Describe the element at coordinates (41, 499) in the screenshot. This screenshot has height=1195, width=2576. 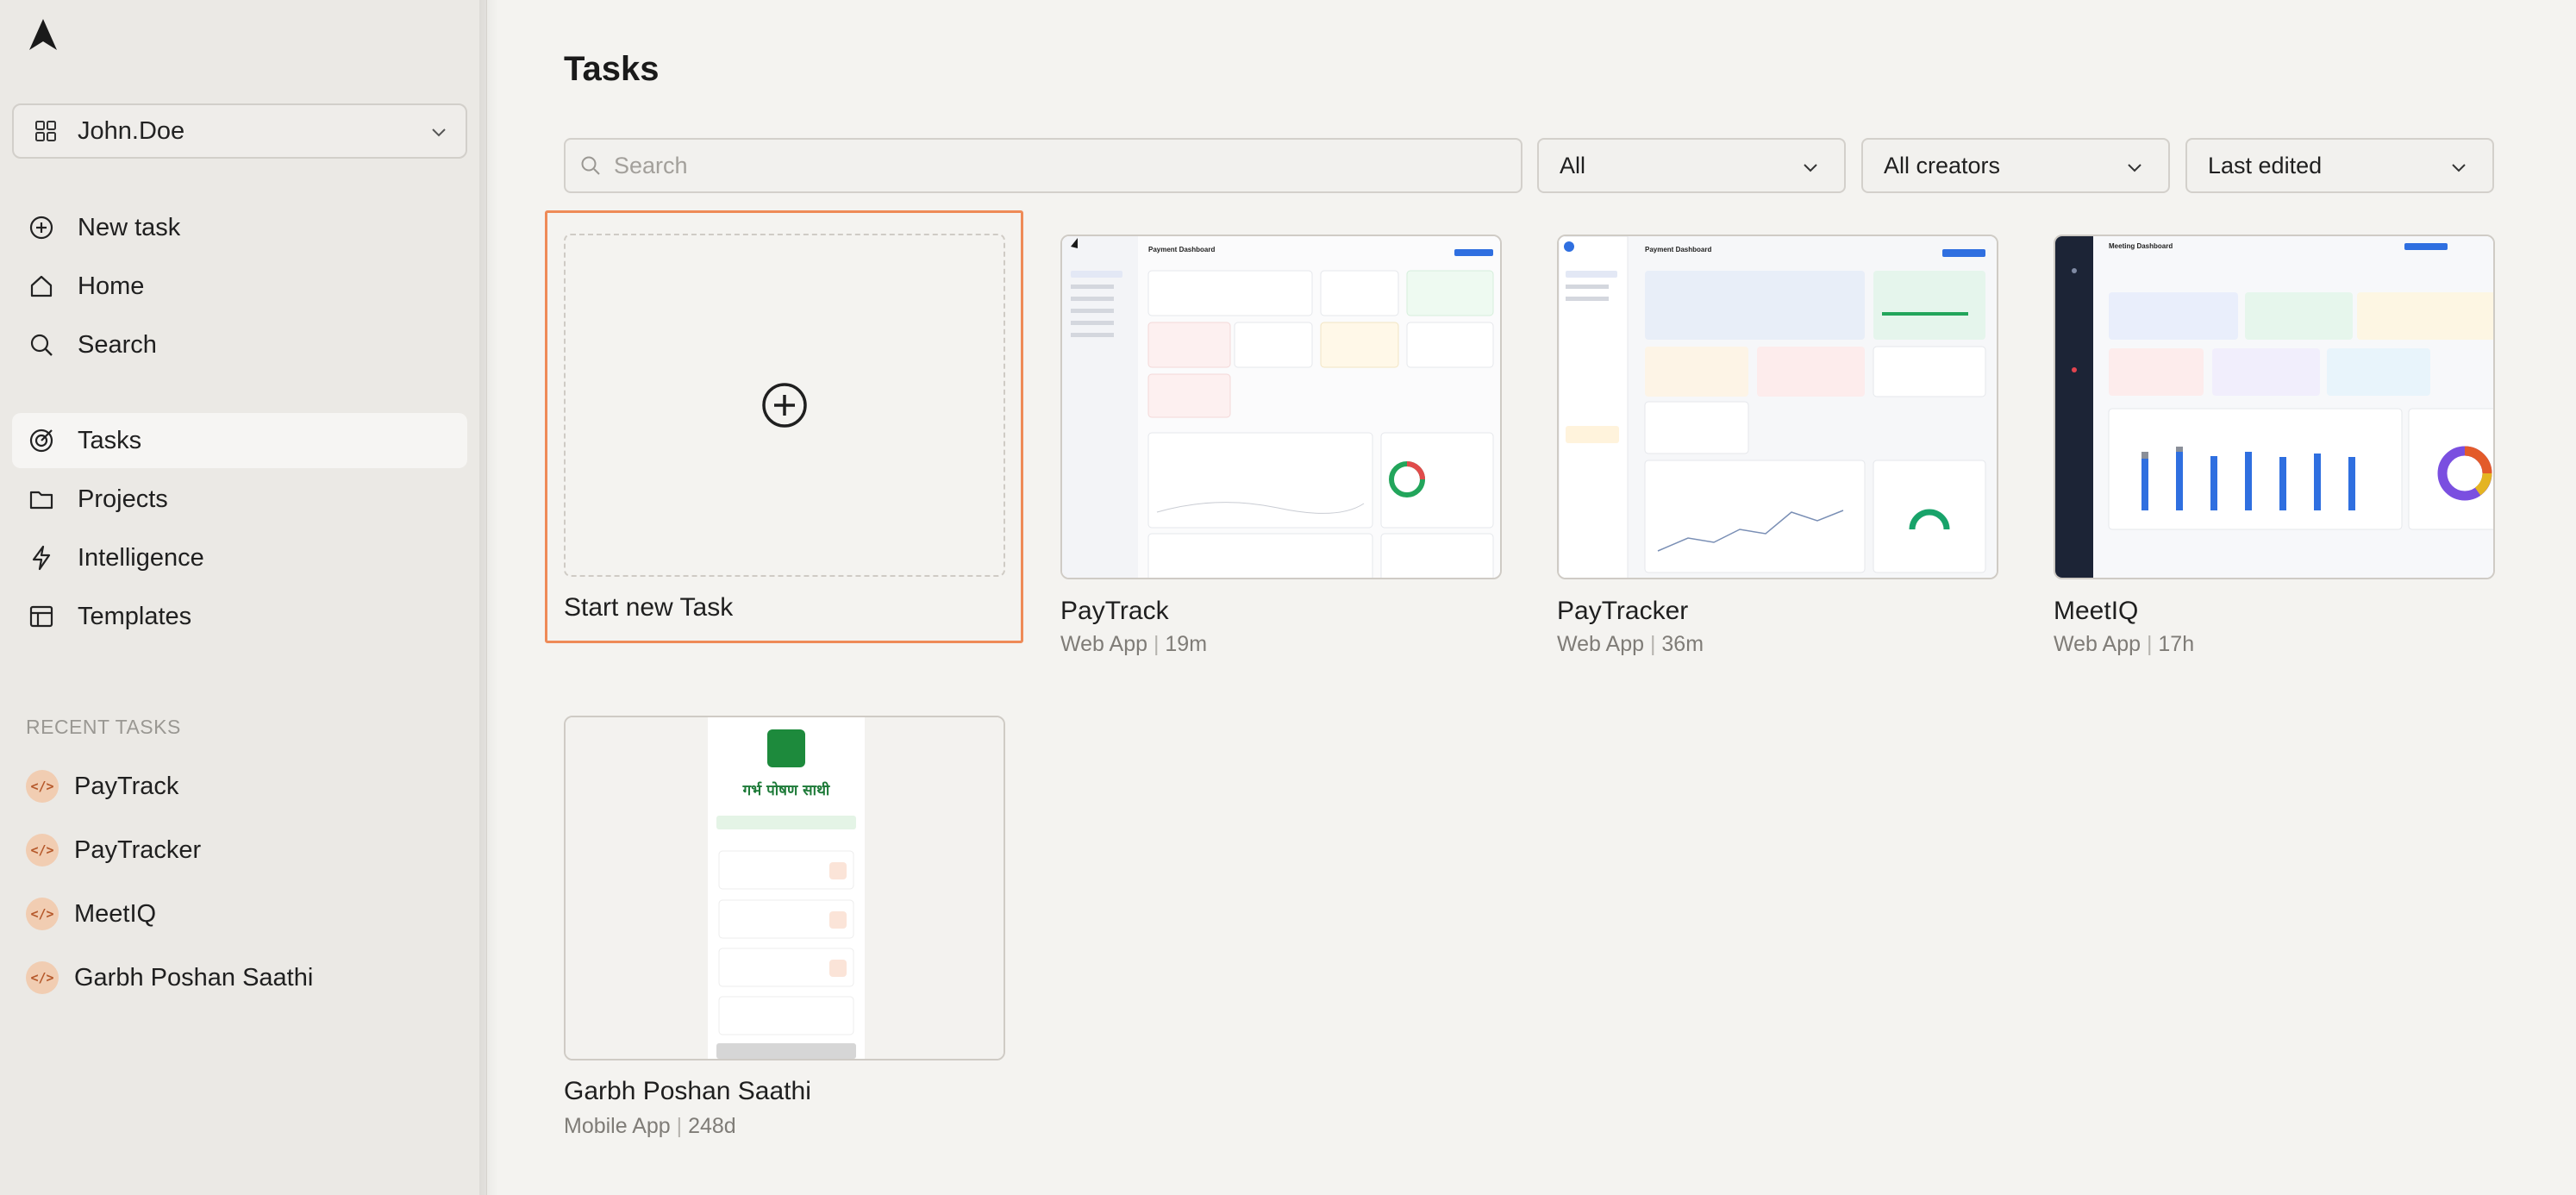
I see `folder-icon` at that location.